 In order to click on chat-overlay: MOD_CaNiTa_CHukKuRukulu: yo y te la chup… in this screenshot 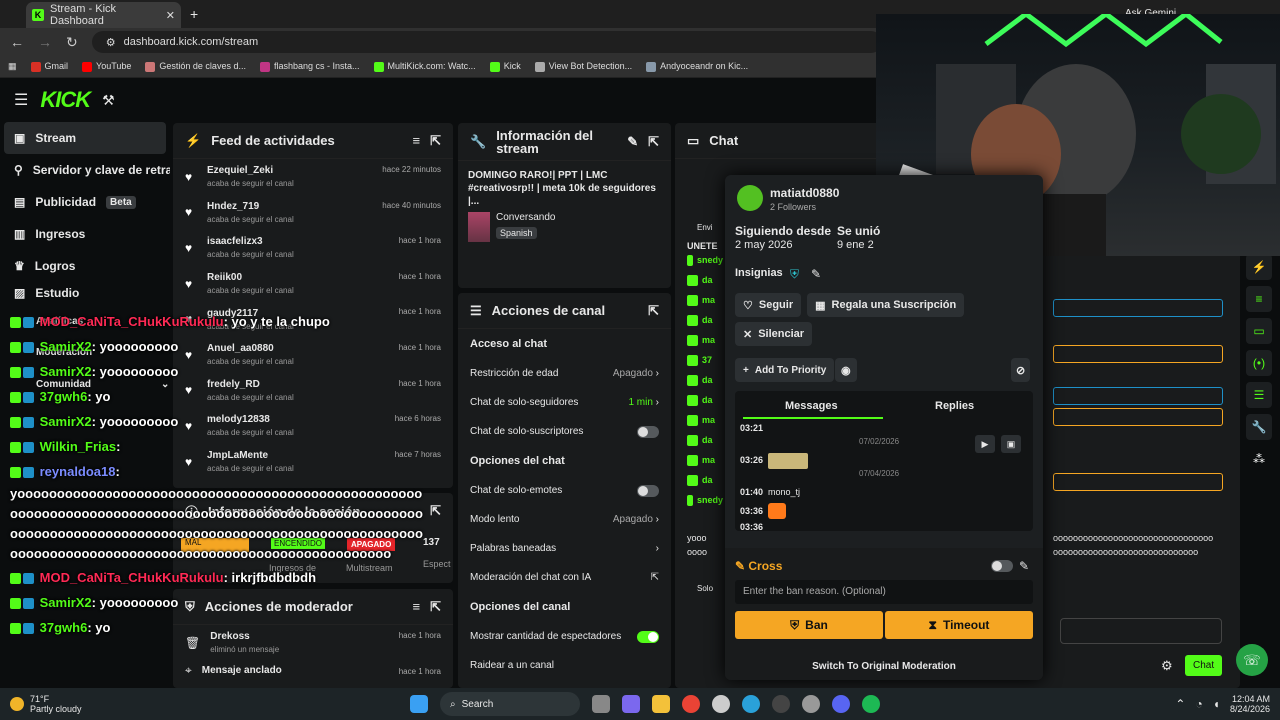, I will do `click(200, 401)`.